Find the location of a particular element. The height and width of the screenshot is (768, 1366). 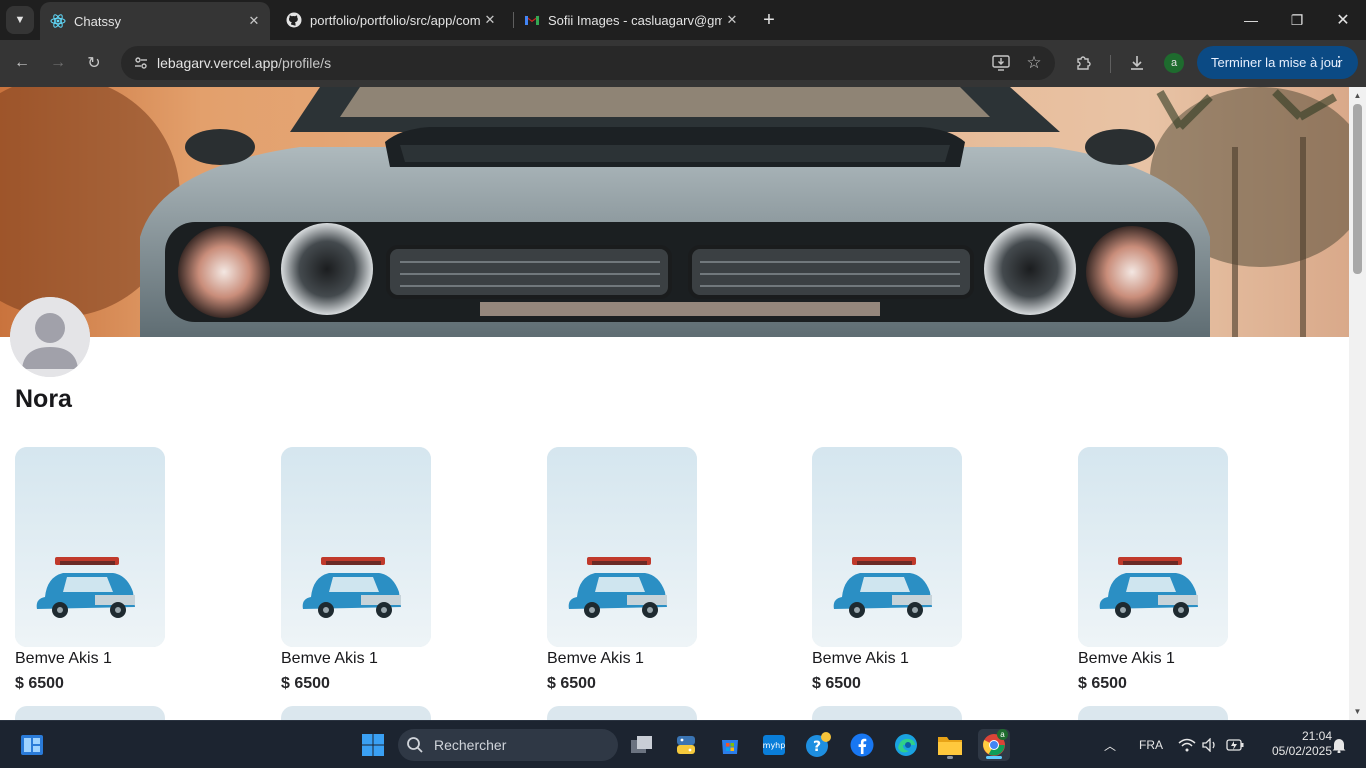

running-indicator is located at coordinates (950, 757).